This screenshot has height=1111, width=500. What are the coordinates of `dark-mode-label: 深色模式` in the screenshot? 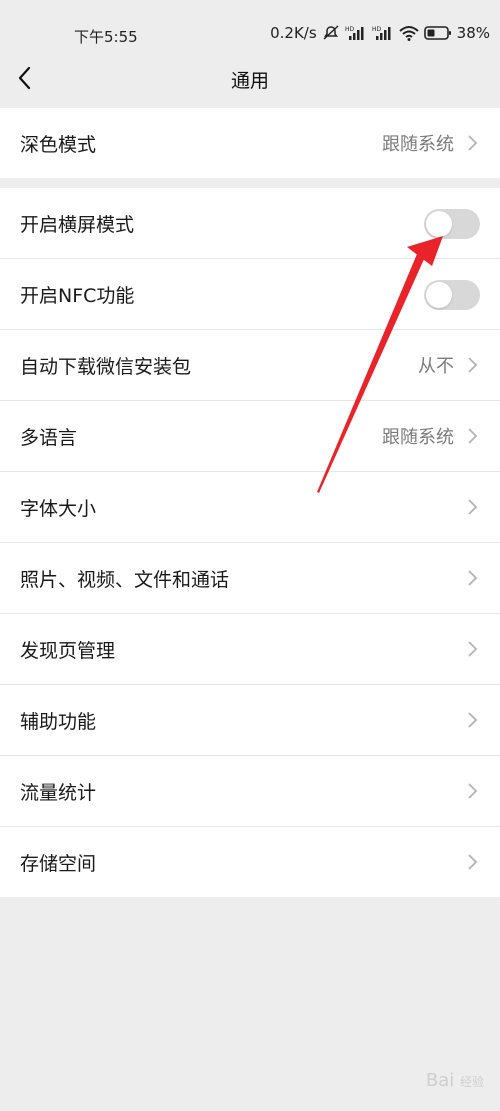 It's located at (58, 144).